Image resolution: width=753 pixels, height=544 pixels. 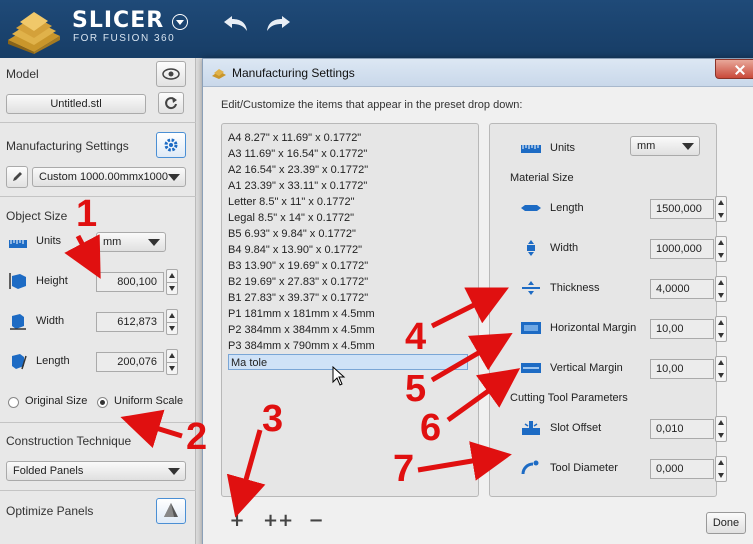 I want to click on done-button: Done, so click(x=726, y=523).